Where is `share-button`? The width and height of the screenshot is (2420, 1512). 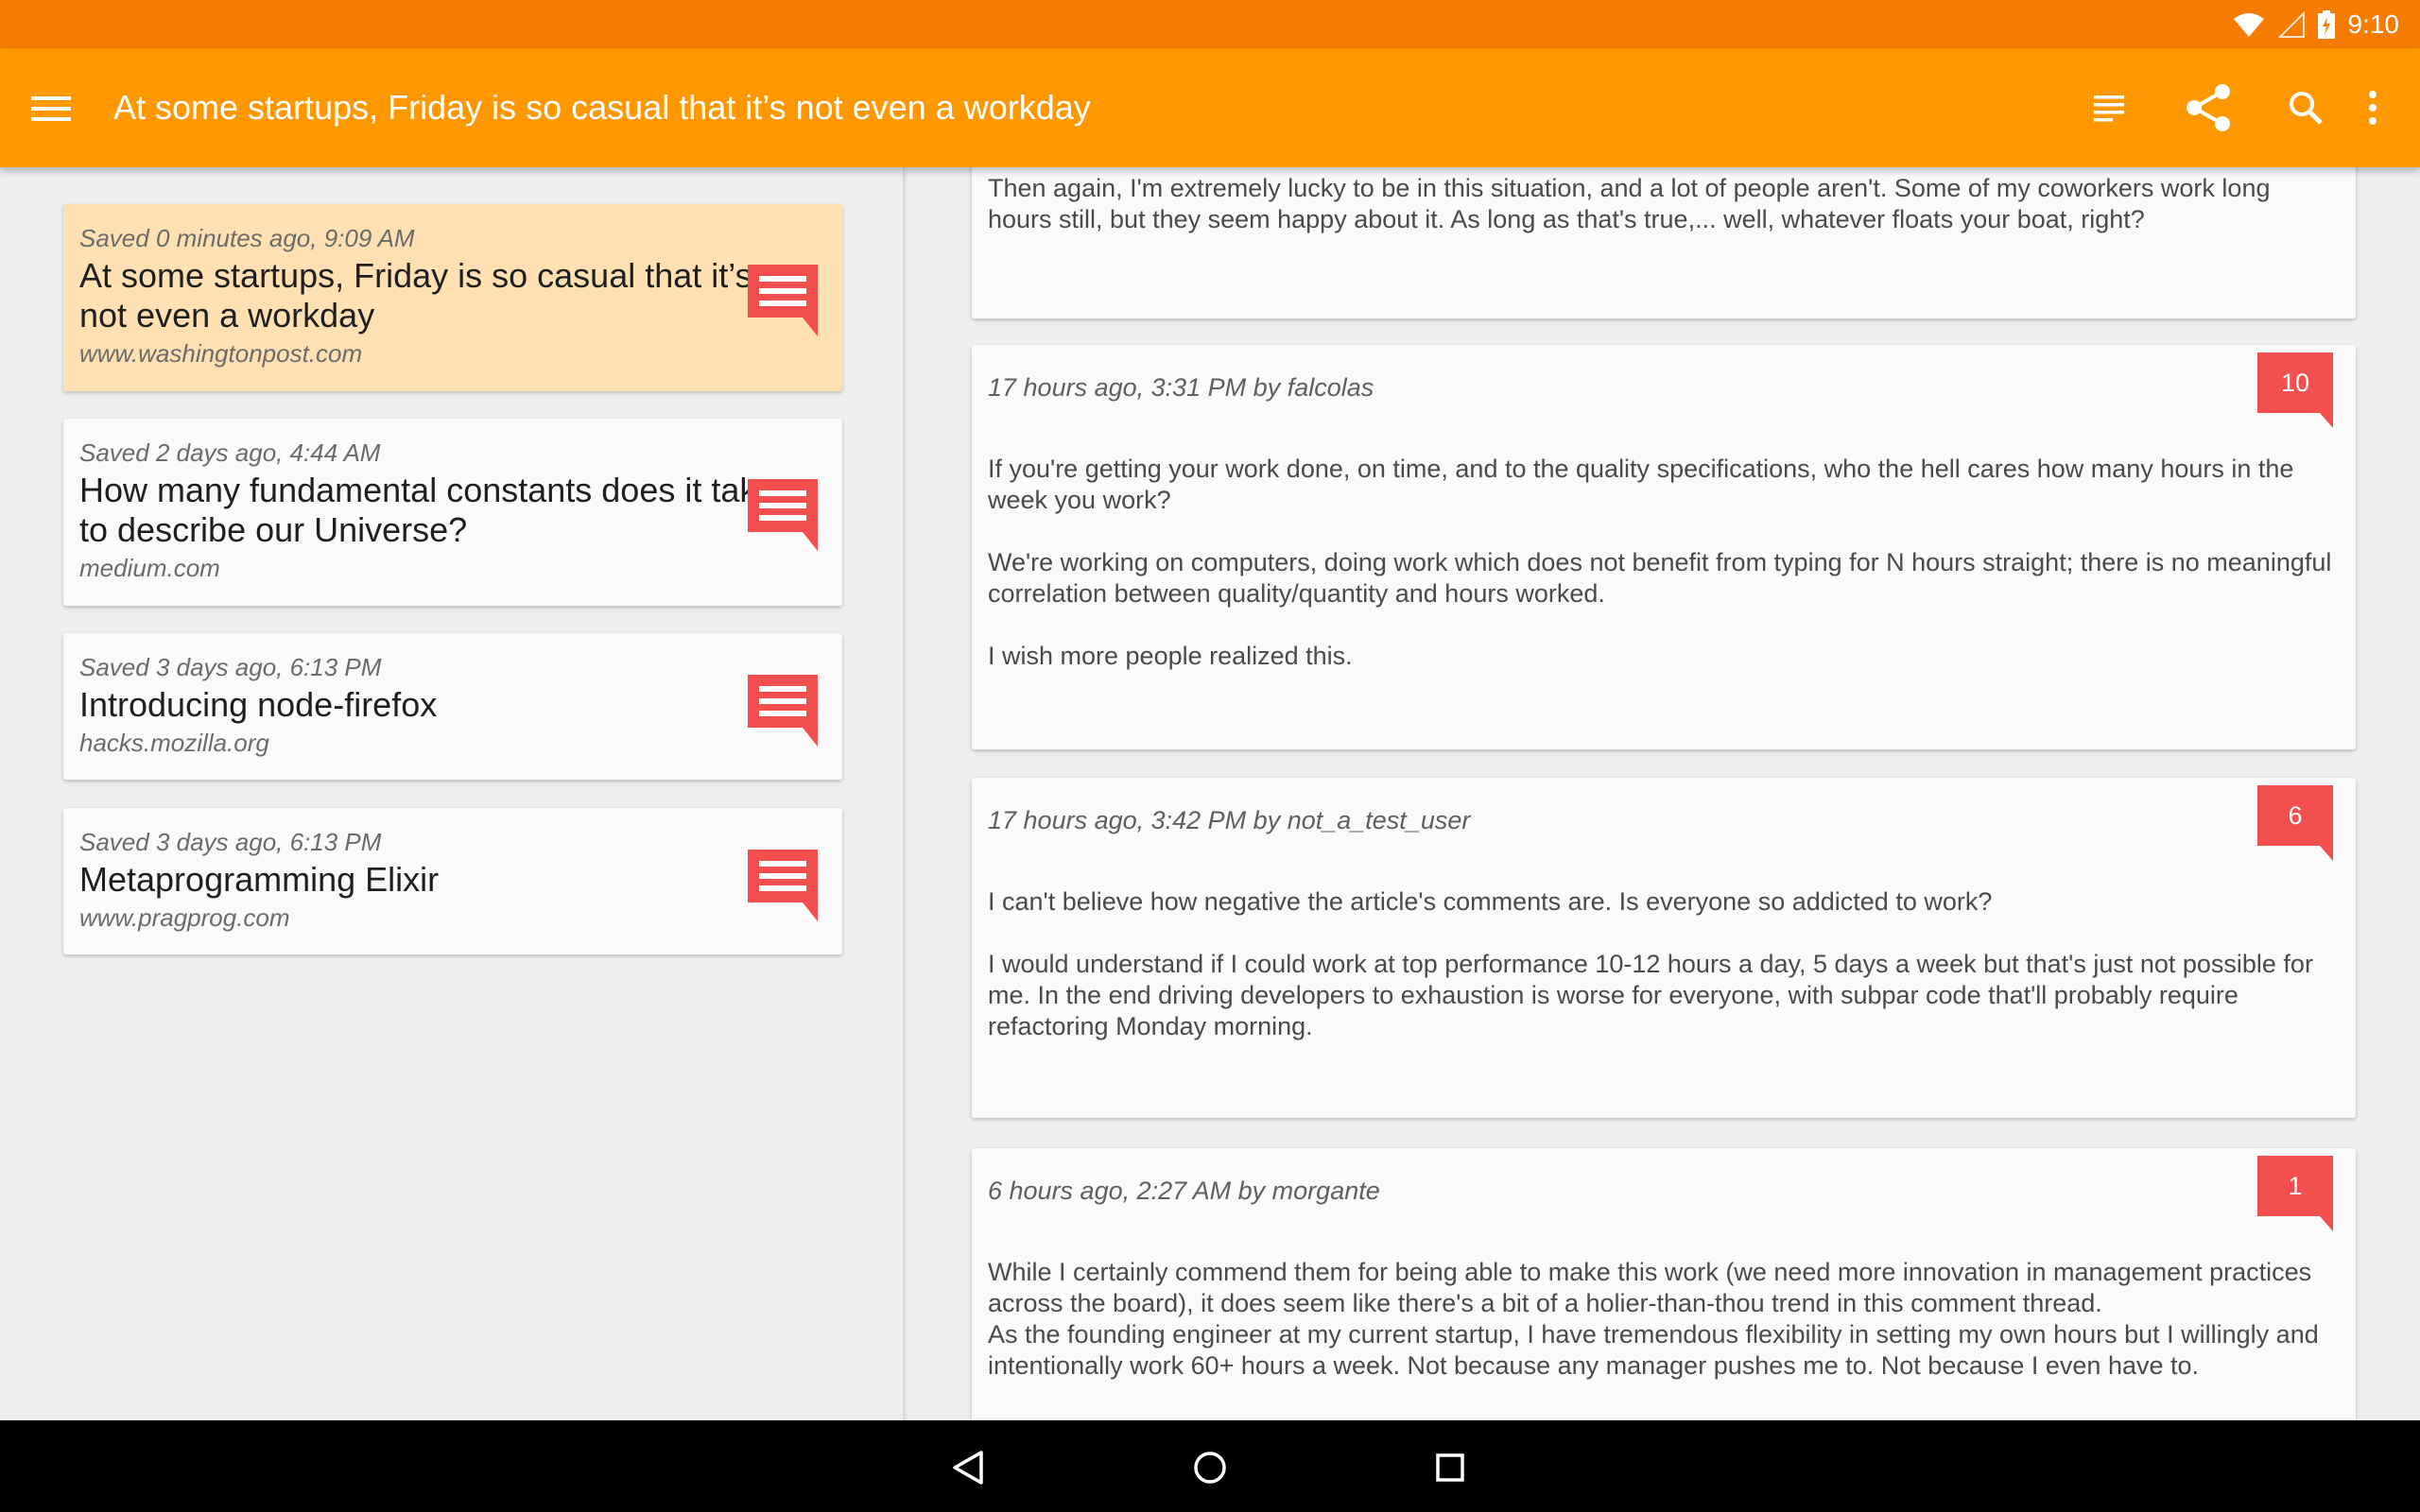 share-button is located at coordinates (2208, 107).